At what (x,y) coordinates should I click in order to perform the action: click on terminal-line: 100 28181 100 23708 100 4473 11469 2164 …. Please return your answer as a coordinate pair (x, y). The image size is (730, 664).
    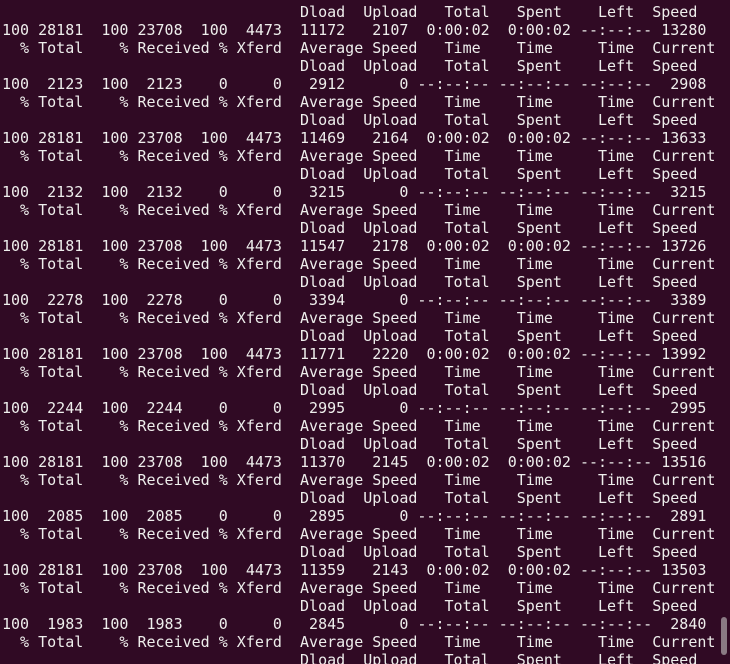
    Looking at the image, I should click on (354, 138).